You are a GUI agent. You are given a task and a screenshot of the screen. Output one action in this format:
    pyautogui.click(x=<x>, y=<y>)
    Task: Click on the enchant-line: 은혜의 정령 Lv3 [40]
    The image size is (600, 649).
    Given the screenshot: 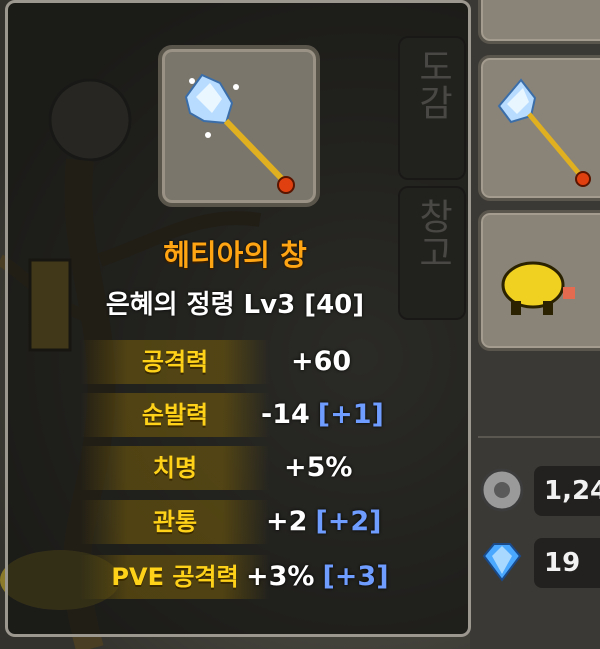 What is the action you would take?
    pyautogui.click(x=235, y=305)
    